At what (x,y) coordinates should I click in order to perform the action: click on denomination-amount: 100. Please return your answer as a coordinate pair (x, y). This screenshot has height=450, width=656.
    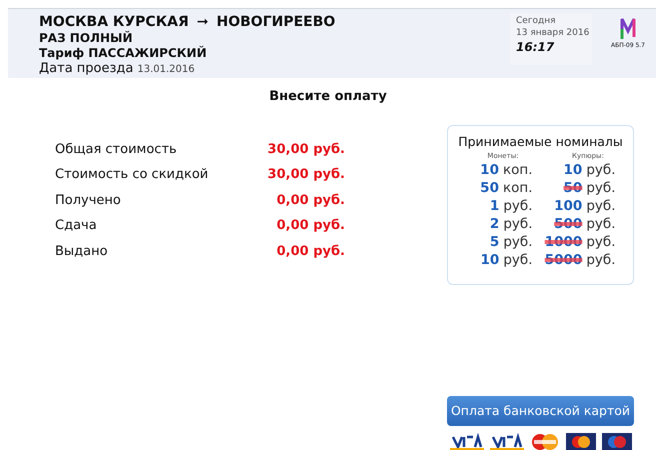
    Looking at the image, I should click on (568, 206).